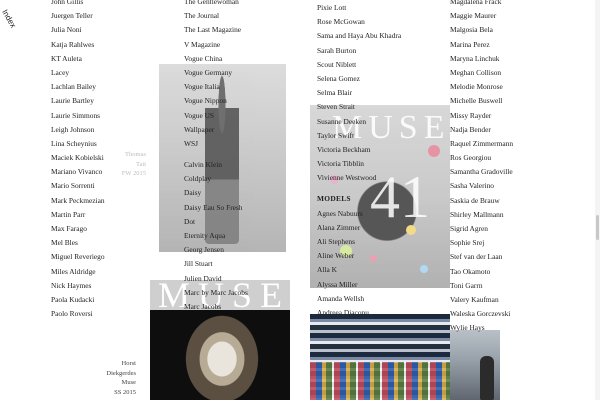 The image size is (600, 400). Describe the element at coordinates (481, 144) in the screenshot. I see `list-item: Raquel Zimmermann` at that location.